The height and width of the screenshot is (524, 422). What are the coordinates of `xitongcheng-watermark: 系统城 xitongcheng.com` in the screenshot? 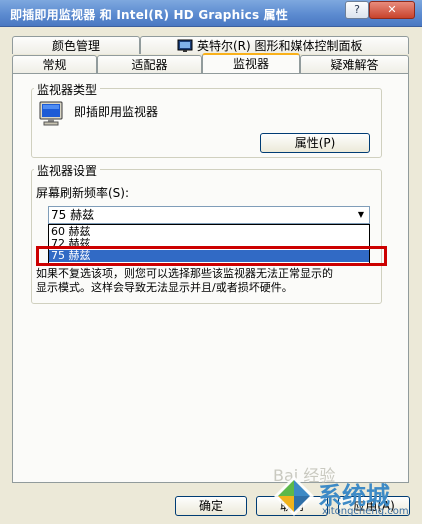 It's located at (347, 498).